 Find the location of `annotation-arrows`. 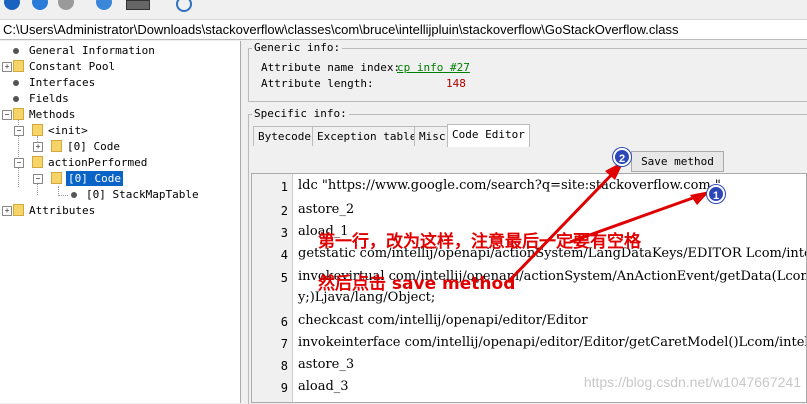

annotation-arrows is located at coordinates (608, 222).